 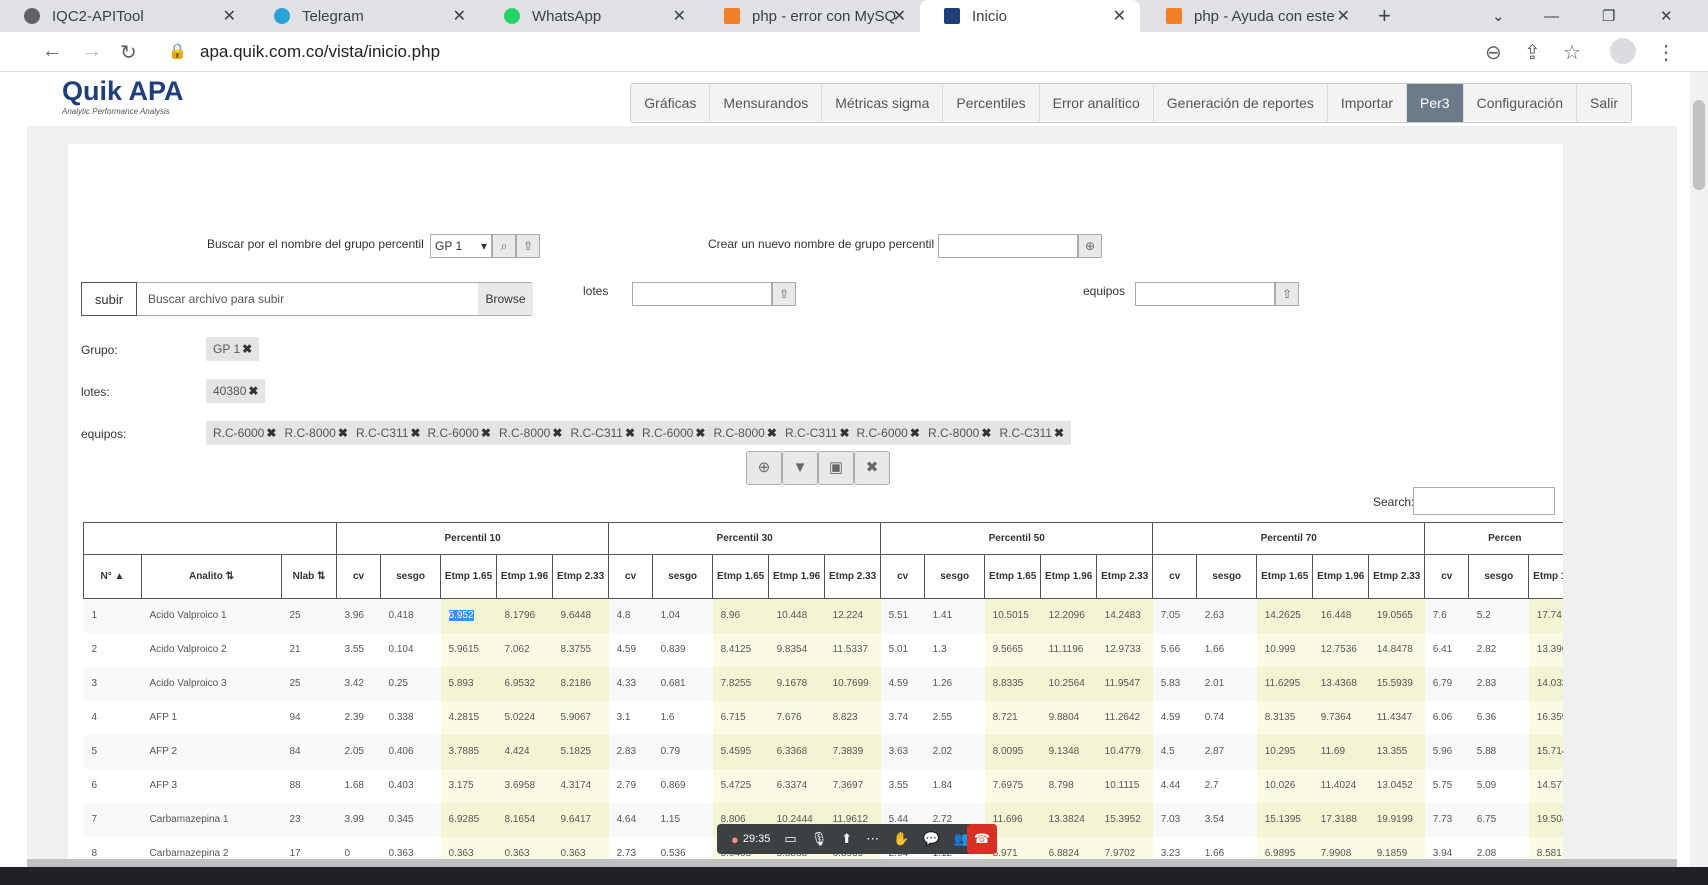 I want to click on tab-iqc2: IQC2-APITool ✕, so click(x=125, y=16).